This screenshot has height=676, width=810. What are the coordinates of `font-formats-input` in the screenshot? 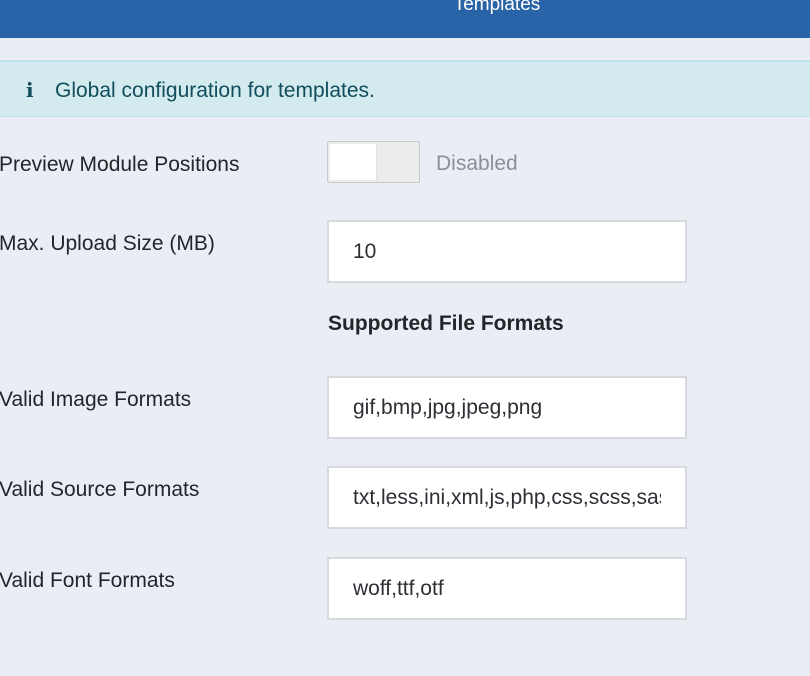 It's located at (507, 588).